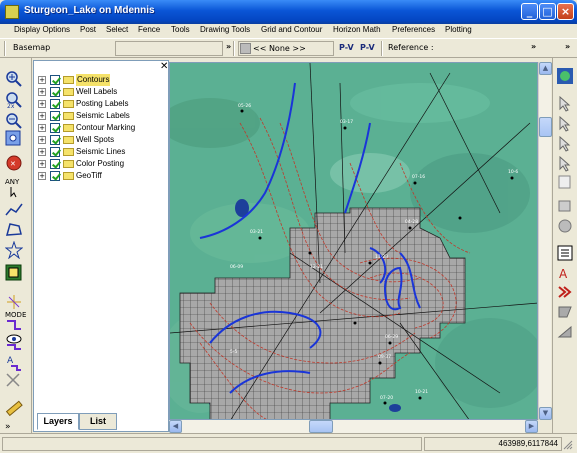  I want to click on layer-row-posting-labels: + Posting Labels, so click(101, 104).